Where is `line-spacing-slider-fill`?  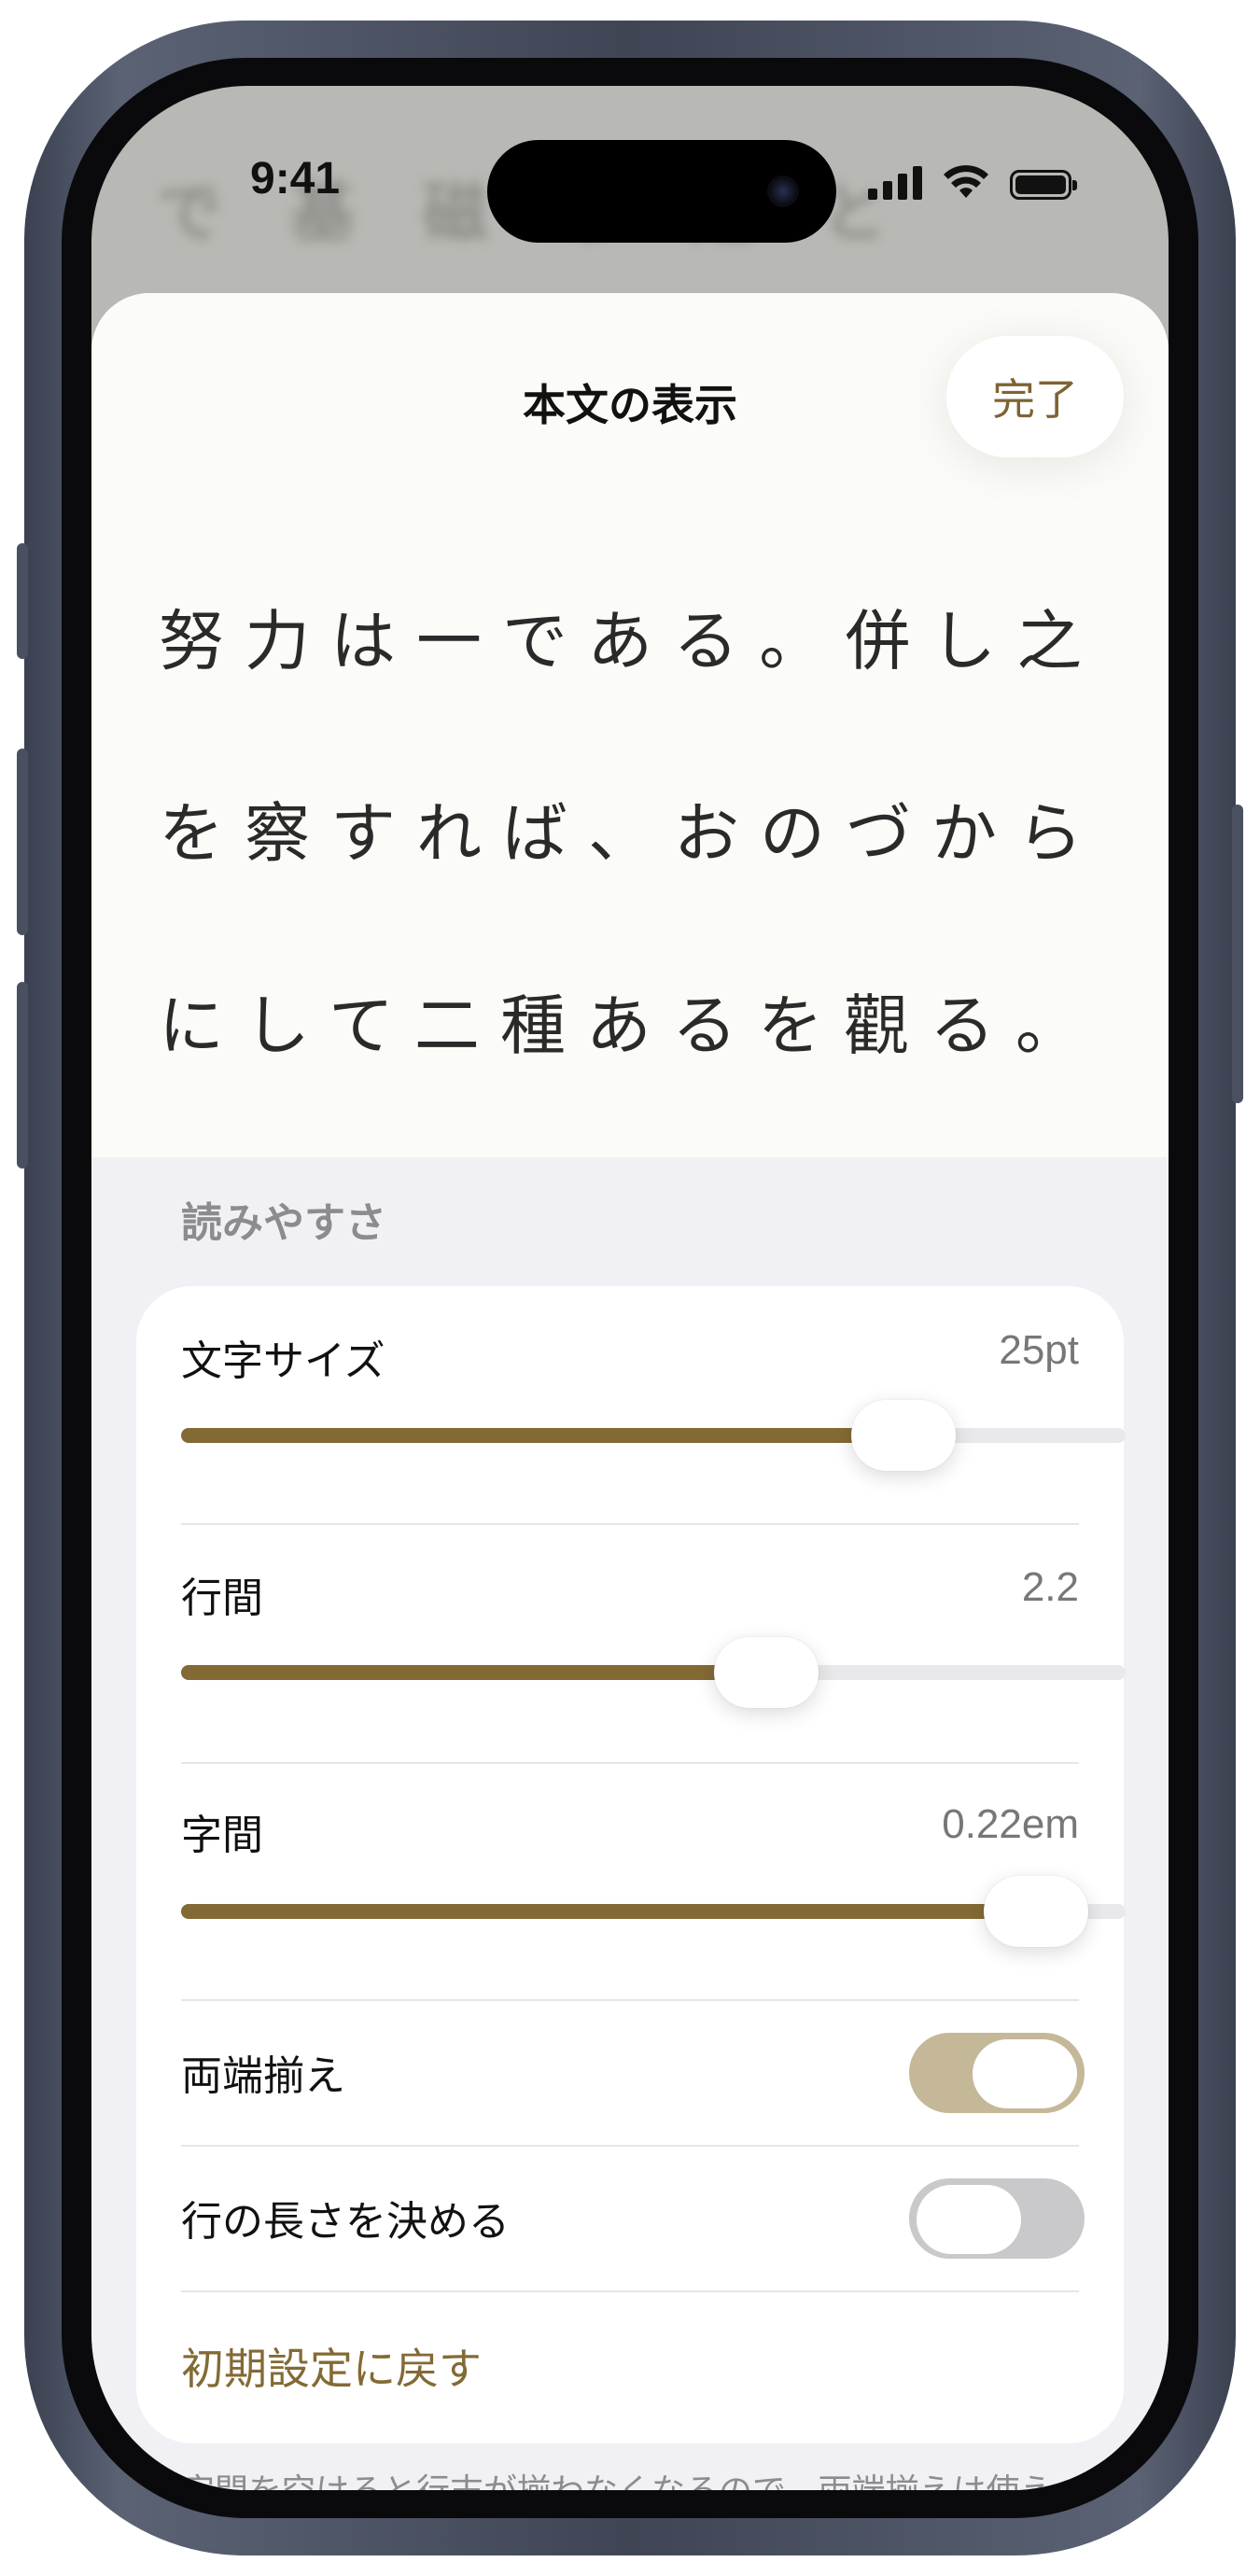
line-spacing-slider-fill is located at coordinates (474, 1672).